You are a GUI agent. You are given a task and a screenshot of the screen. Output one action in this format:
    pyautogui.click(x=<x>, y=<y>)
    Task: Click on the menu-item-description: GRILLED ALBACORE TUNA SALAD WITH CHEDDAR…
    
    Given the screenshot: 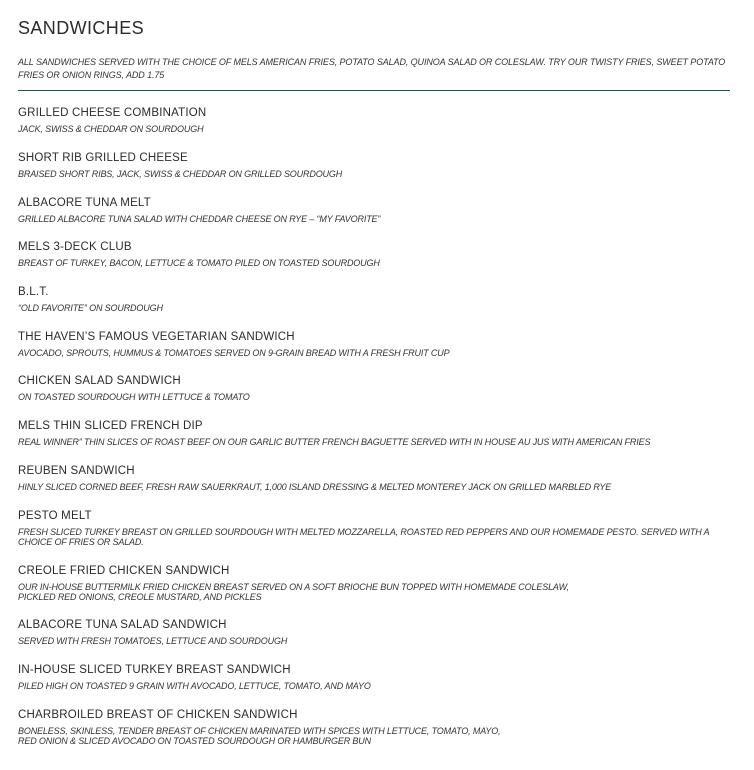 What is the action you would take?
    pyautogui.click(x=199, y=219)
    